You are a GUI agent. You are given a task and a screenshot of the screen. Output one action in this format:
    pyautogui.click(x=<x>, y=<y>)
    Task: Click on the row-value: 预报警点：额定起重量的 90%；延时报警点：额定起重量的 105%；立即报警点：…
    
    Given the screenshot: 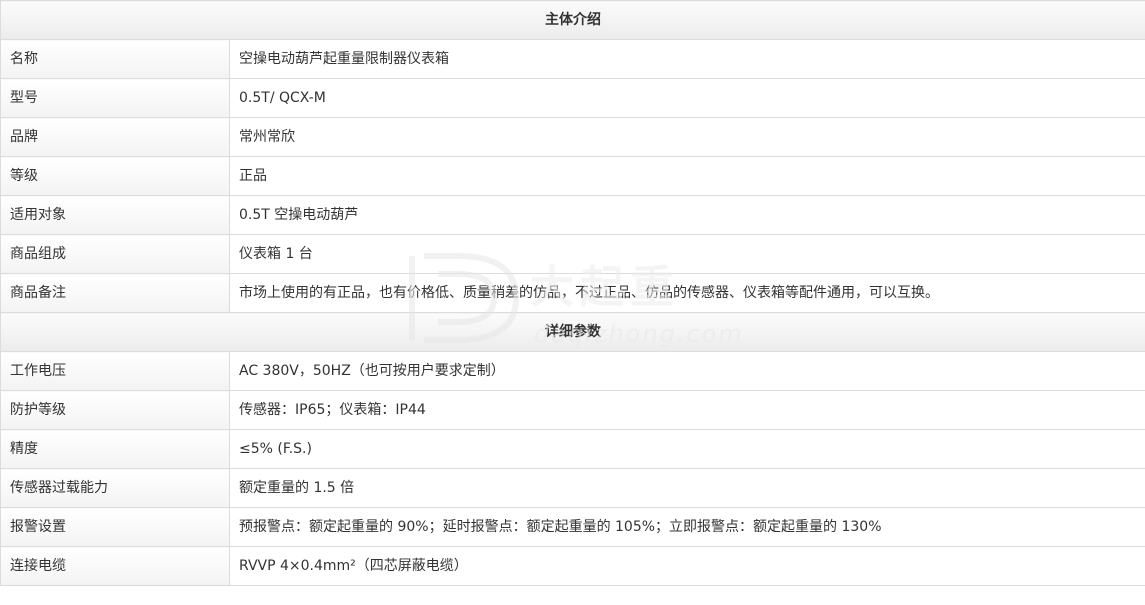 What is the action you would take?
    pyautogui.click(x=687, y=527)
    